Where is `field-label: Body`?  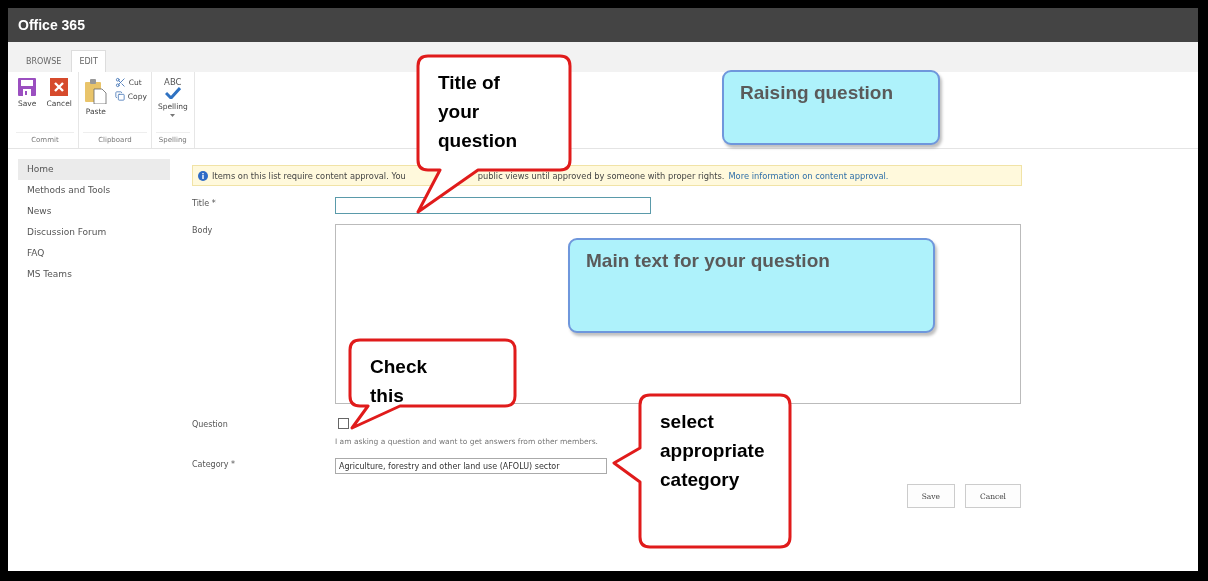 field-label: Body is located at coordinates (203, 231).